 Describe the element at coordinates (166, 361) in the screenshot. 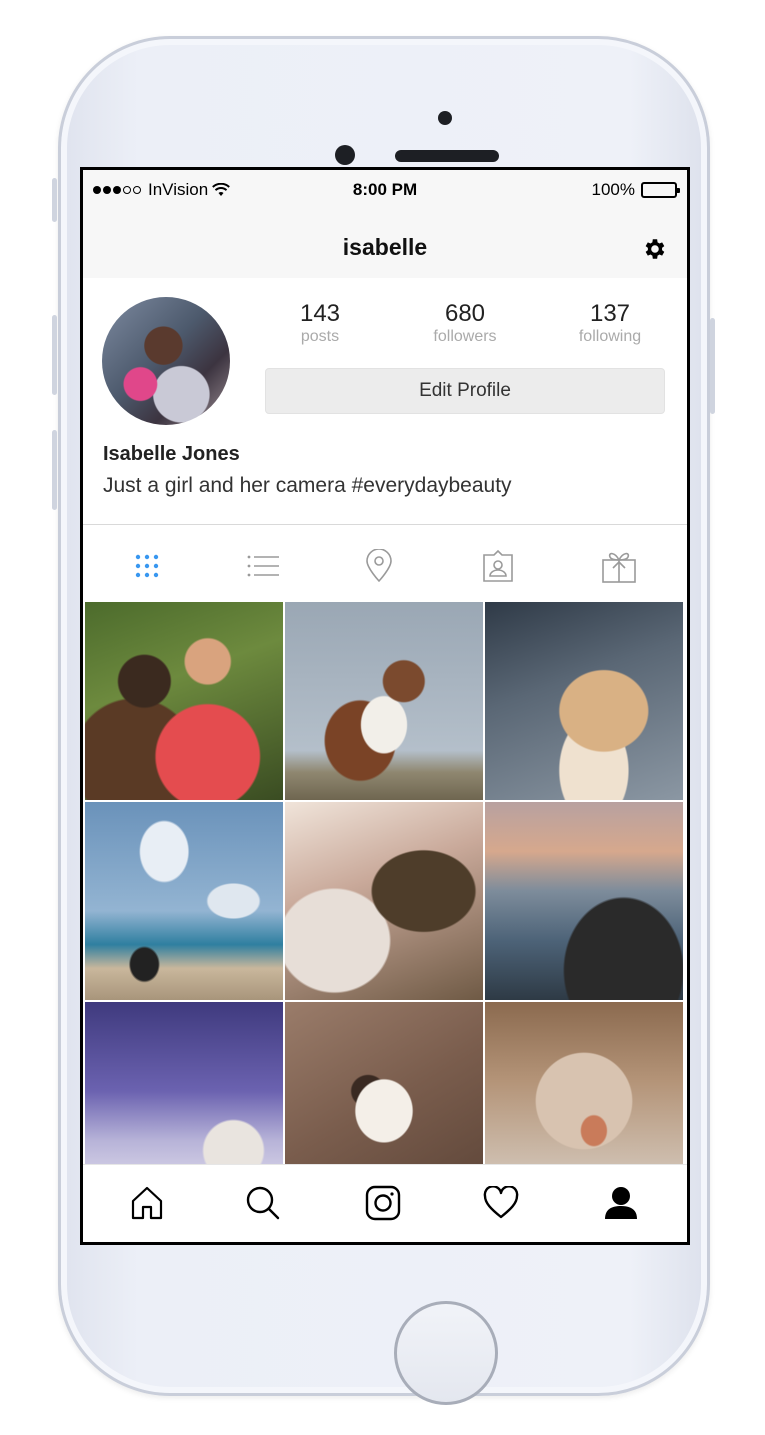

I see `avatar` at that location.